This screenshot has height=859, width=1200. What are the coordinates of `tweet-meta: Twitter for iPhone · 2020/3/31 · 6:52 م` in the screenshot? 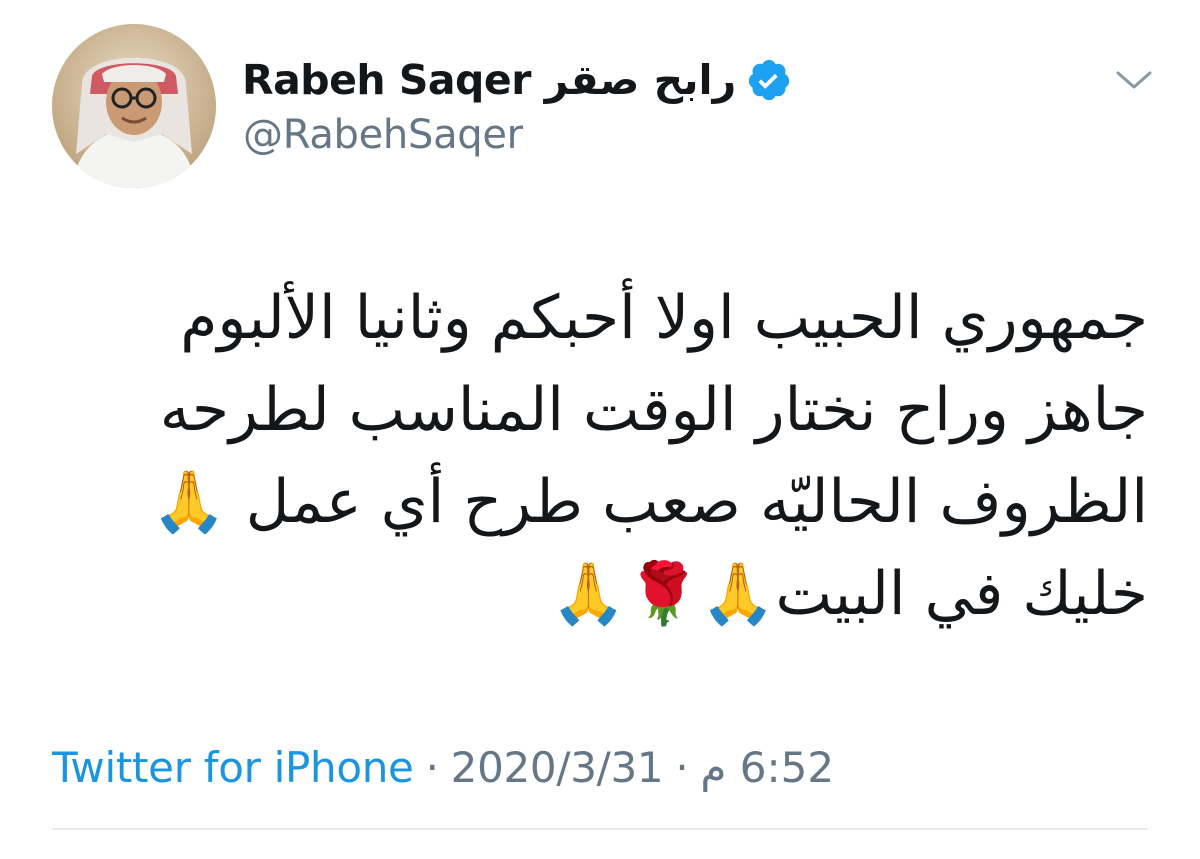 It's located at (443, 767).